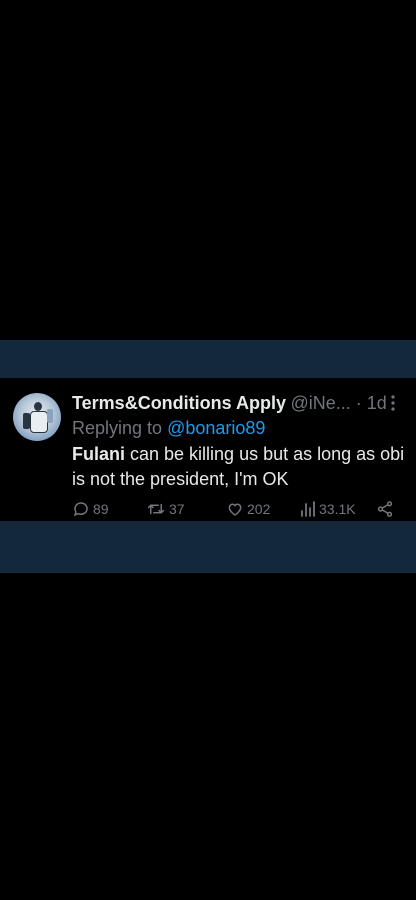  I want to click on bar-chart-icon, so click(308, 509).